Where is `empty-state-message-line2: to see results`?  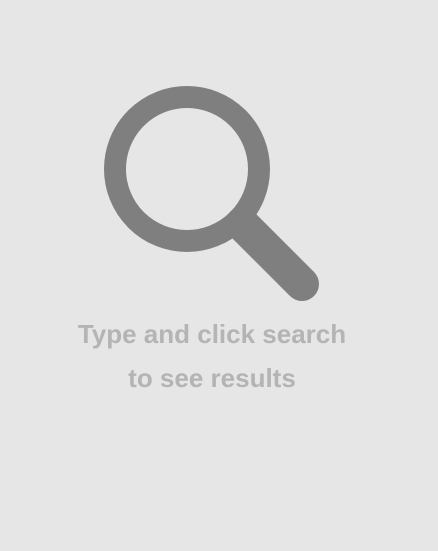 empty-state-message-line2: to see results is located at coordinates (212, 378).